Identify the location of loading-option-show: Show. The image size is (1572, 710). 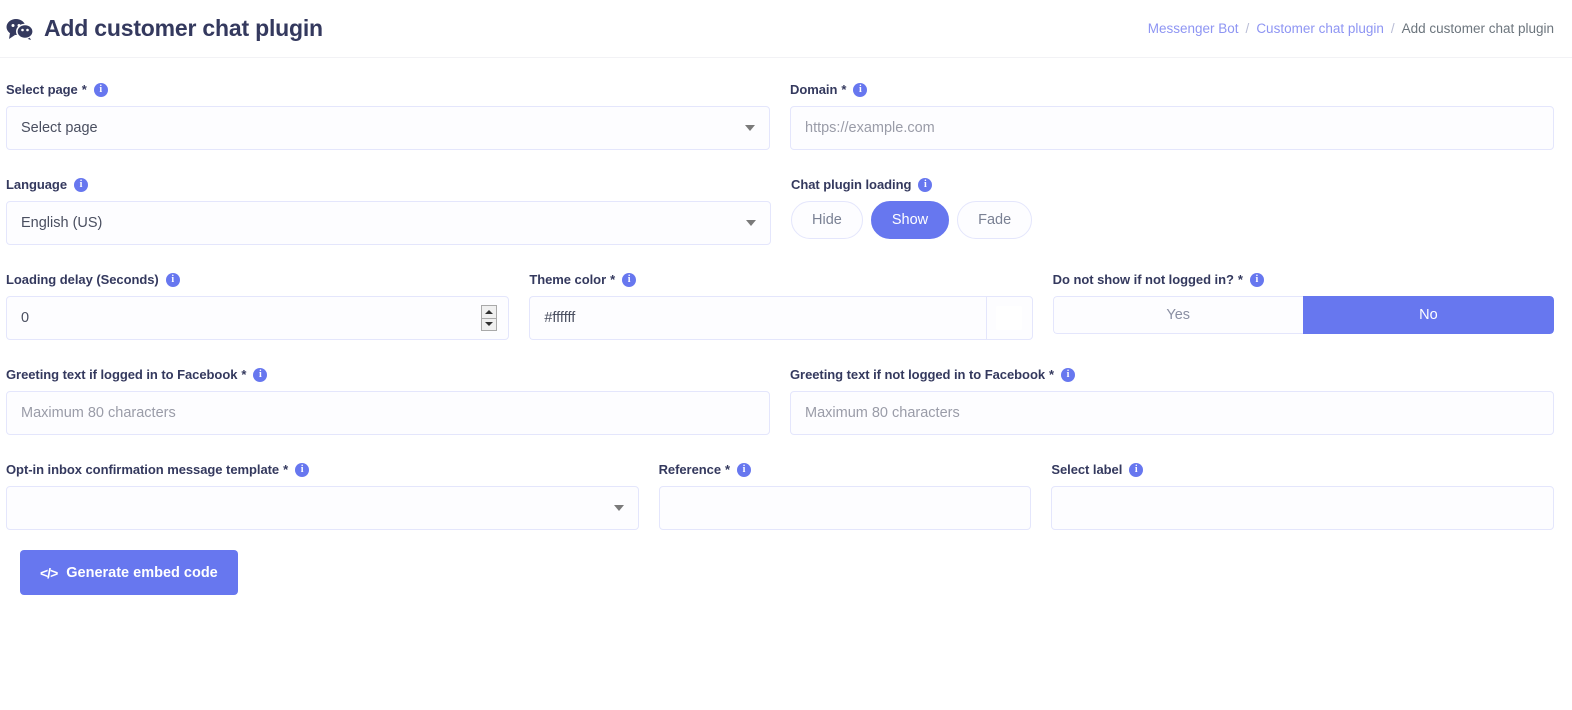
(910, 220).